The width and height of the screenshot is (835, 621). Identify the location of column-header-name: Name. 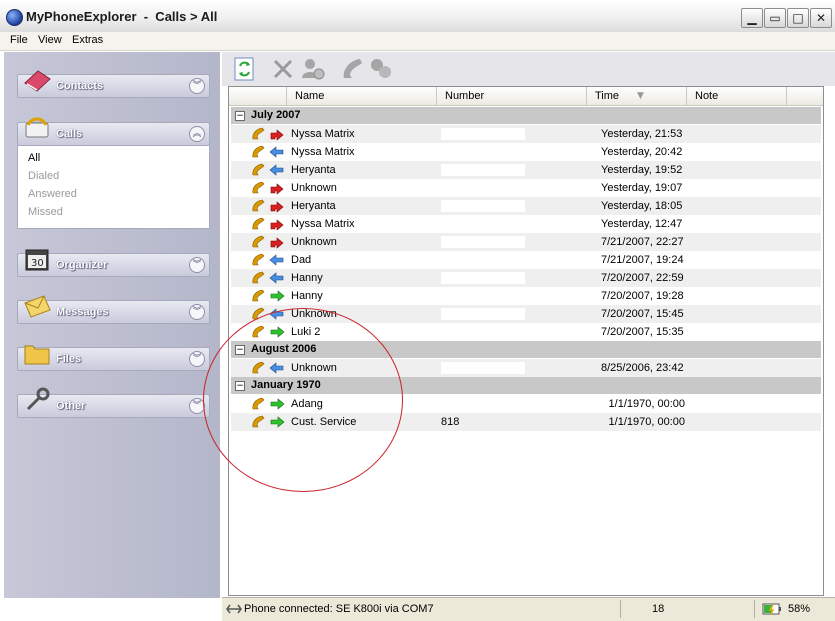
(362, 96).